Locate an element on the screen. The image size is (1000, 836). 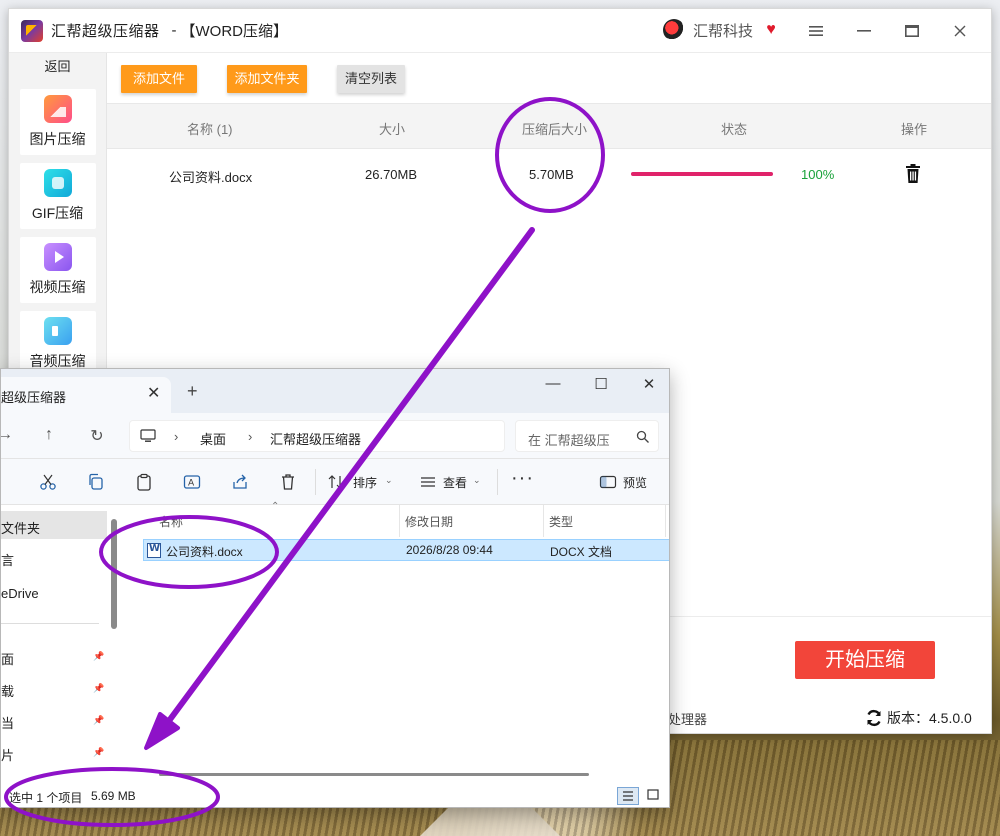
details-view-button is located at coordinates (628, 796).